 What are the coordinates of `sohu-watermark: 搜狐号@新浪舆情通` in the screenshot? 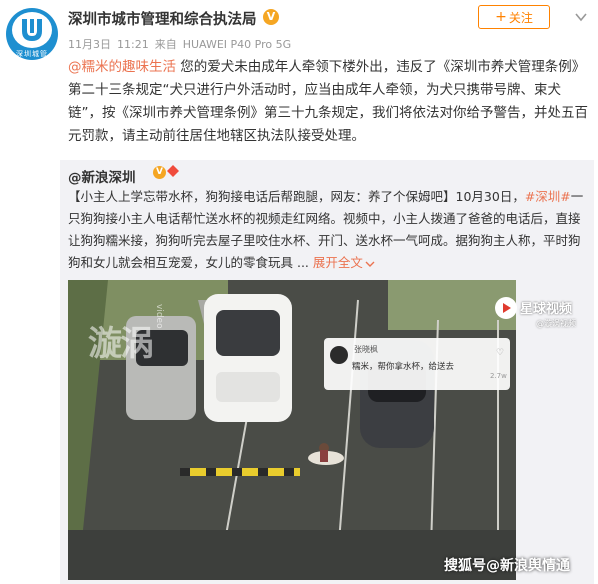 It's located at (507, 566).